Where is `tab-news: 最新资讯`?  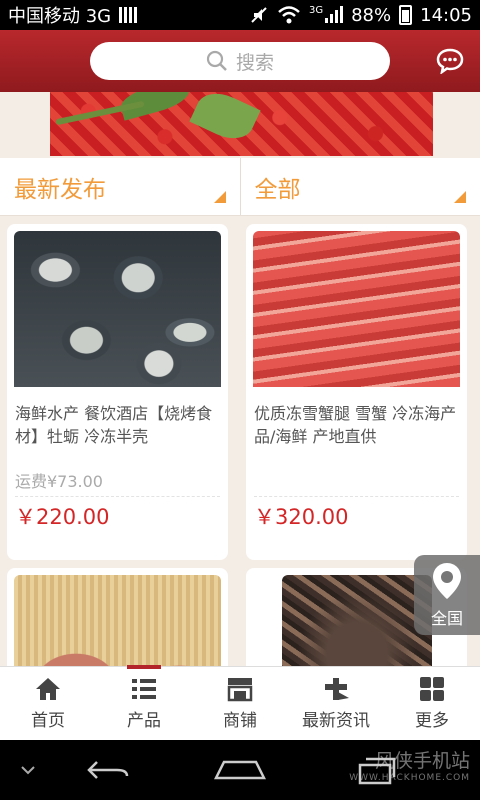
tab-news: 最新资讯 is located at coordinates (336, 703).